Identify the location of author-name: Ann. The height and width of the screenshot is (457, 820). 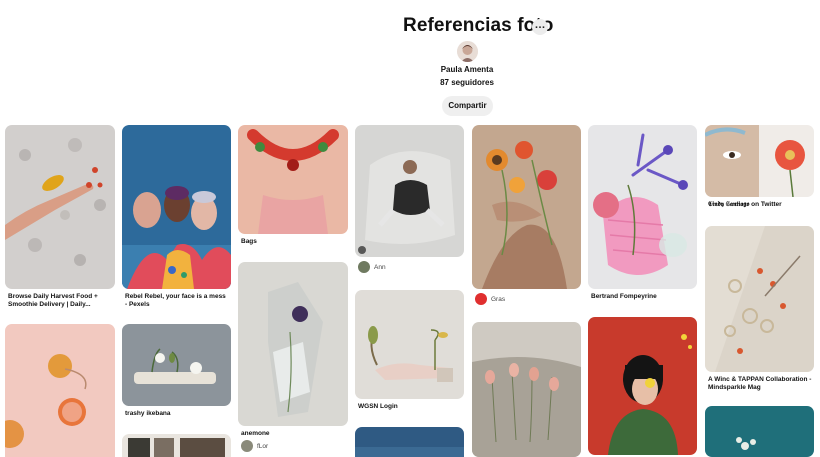
(380, 267).